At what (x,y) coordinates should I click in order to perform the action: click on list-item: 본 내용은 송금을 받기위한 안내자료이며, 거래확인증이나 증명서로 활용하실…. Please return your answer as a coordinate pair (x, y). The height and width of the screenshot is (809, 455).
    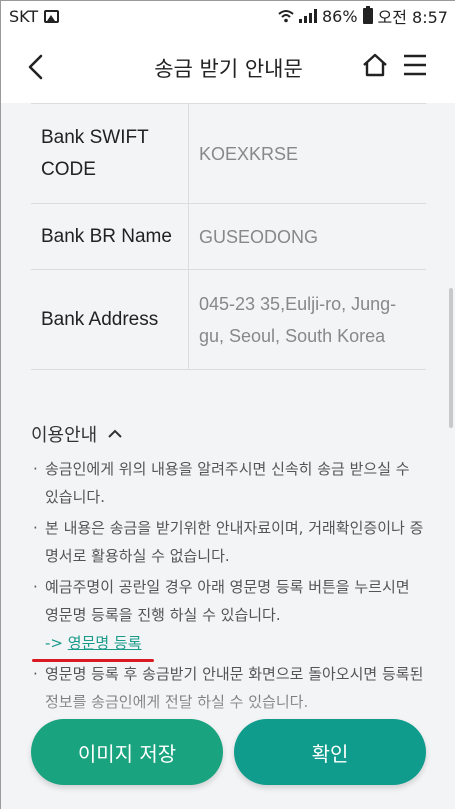
    Looking at the image, I should click on (228, 542).